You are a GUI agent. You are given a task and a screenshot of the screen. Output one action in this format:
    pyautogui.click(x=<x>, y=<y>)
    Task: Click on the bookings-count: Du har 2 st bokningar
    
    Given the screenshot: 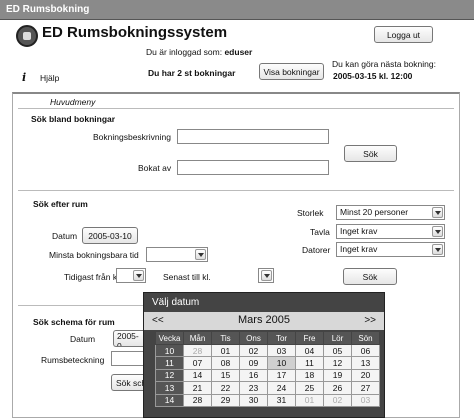 What is the action you would take?
    pyautogui.click(x=192, y=73)
    